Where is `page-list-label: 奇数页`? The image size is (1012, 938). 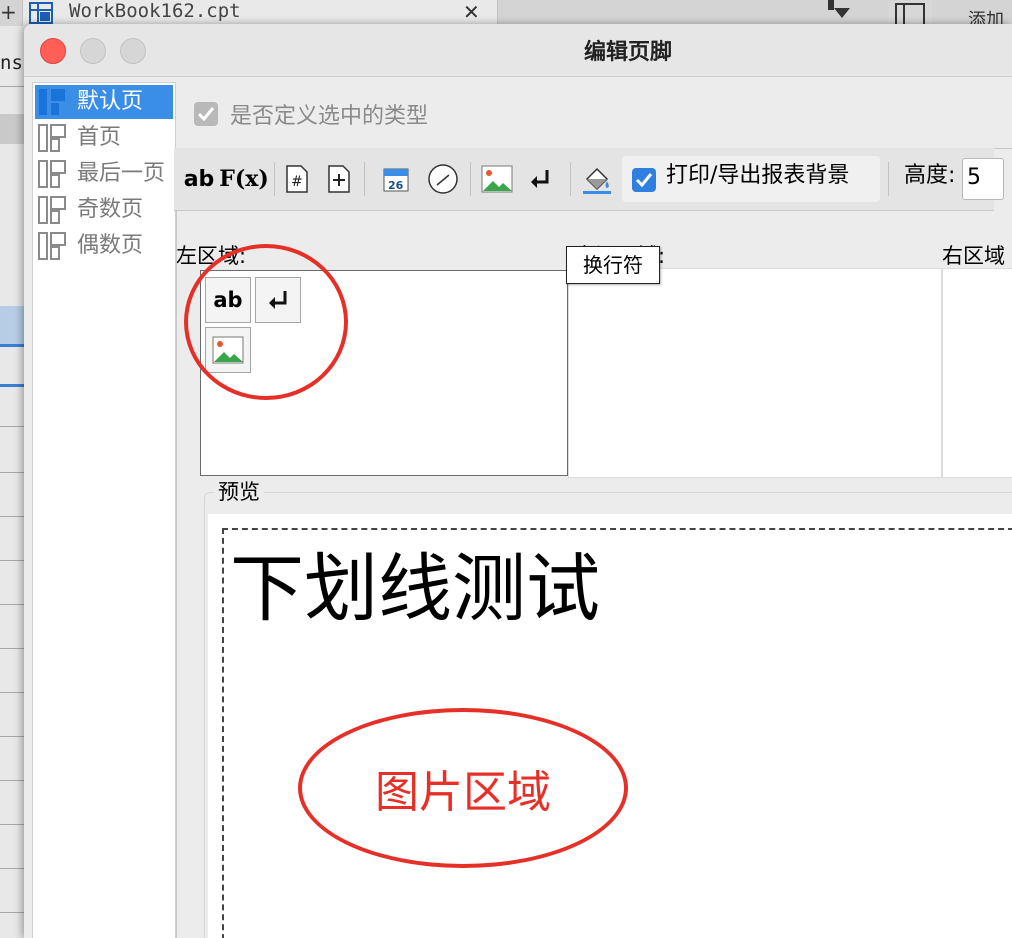 page-list-label: 奇数页 is located at coordinates (110, 209).